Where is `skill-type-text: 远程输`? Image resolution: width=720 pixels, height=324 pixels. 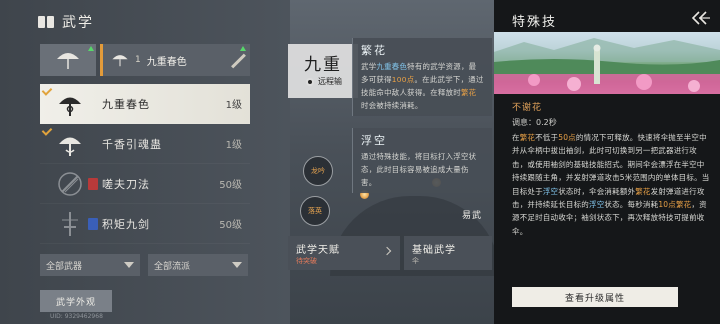
skill-type-text: 远程输 is located at coordinates (330, 81).